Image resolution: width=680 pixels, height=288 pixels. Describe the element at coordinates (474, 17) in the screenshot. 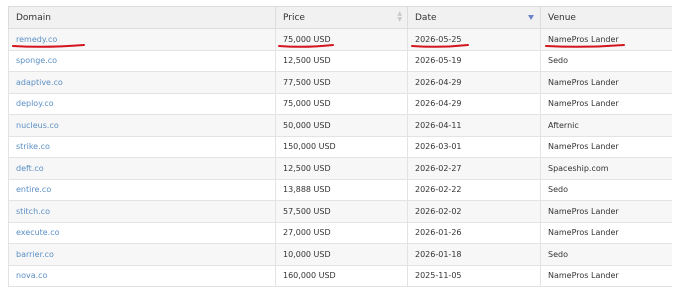

I see `column-header-date: Date` at that location.